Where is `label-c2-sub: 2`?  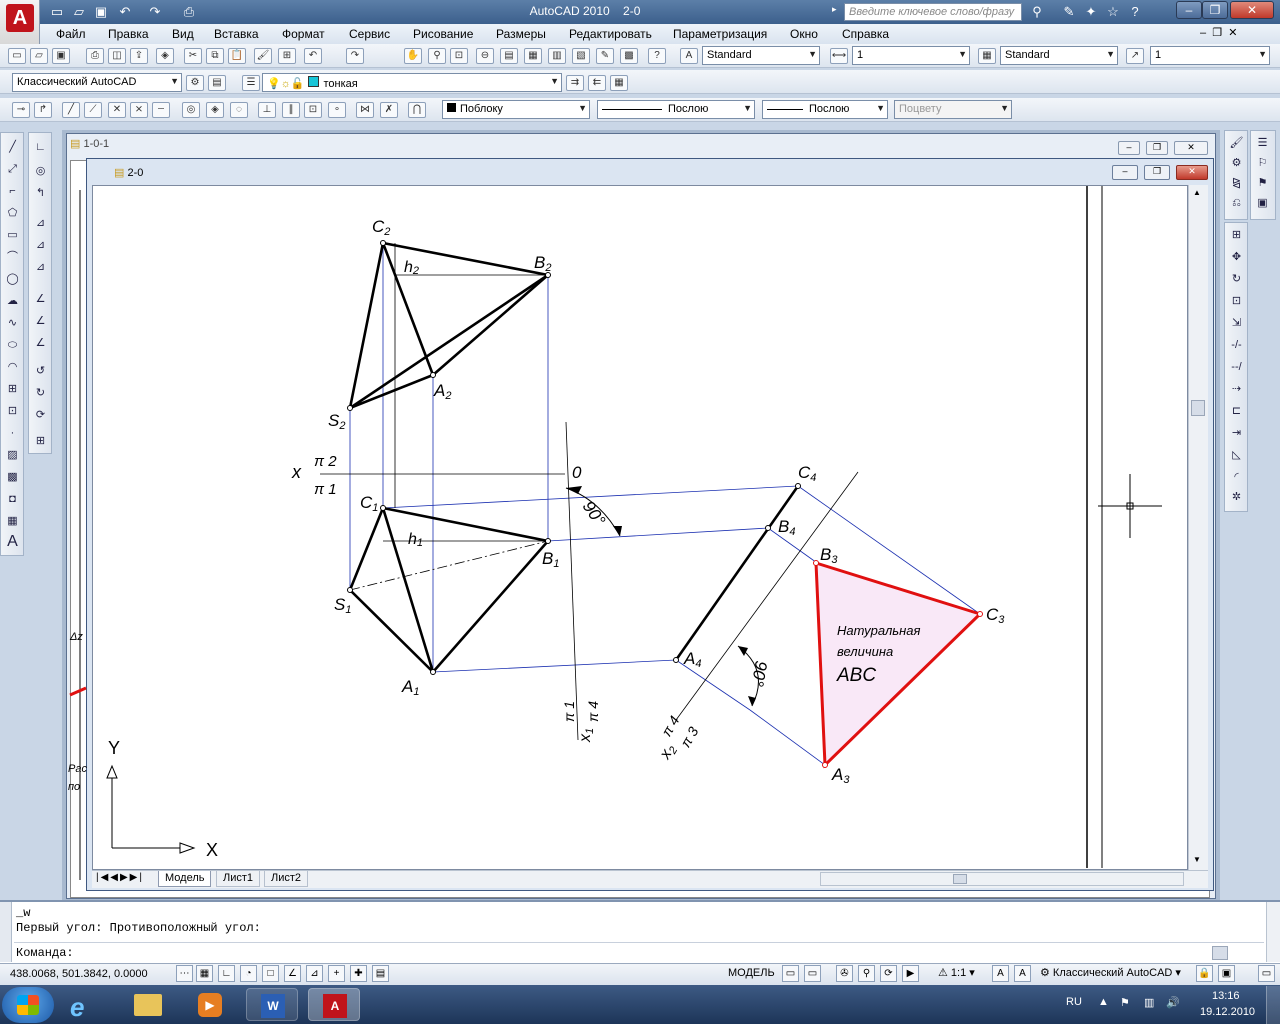 label-c2-sub: 2 is located at coordinates (386, 232).